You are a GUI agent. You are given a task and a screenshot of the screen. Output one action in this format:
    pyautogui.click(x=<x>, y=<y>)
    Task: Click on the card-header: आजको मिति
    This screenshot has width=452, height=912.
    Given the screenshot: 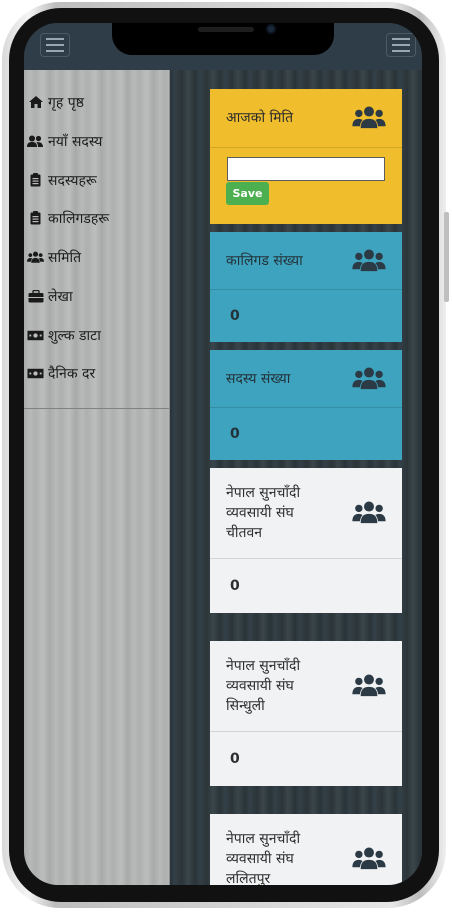 What is the action you would take?
    pyautogui.click(x=306, y=118)
    